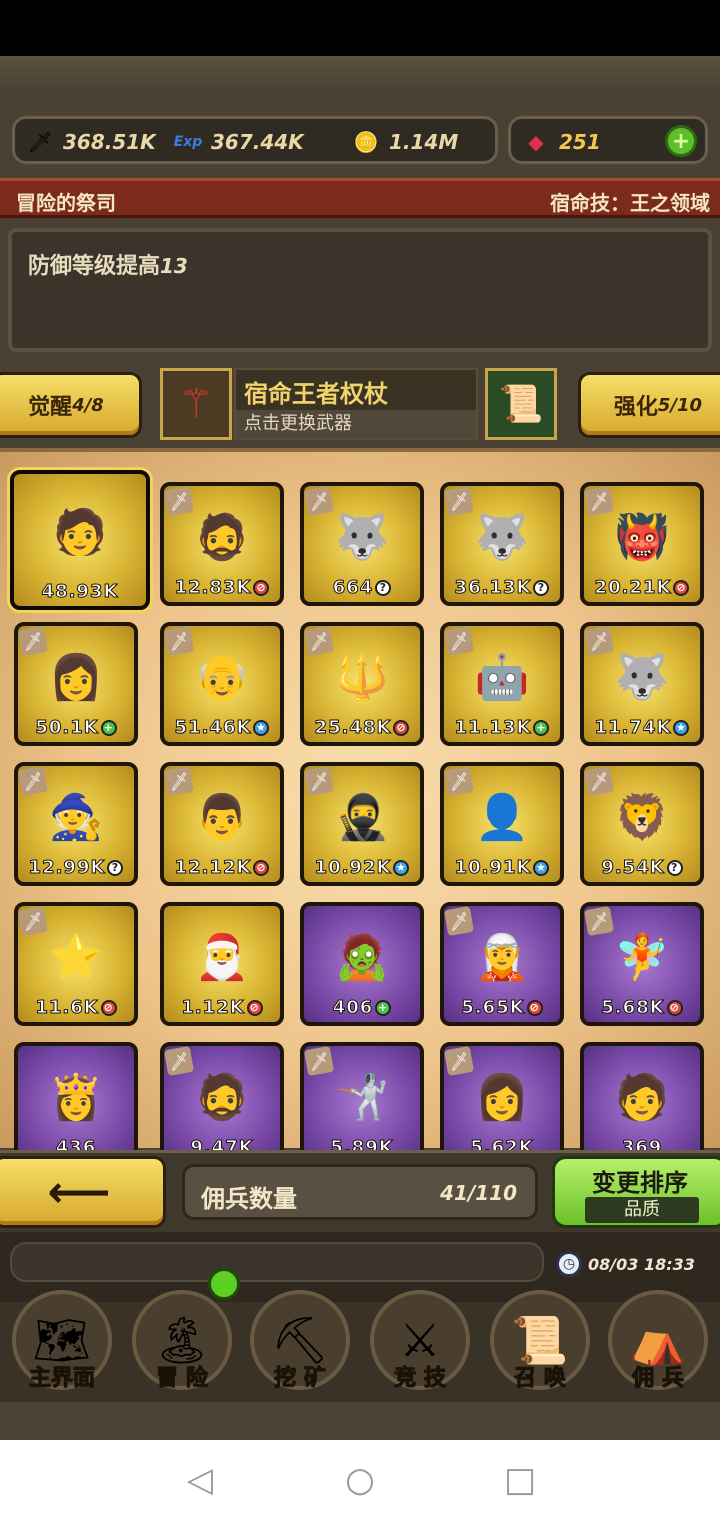 This screenshot has height=1520, width=720. I want to click on mercenary-card: 🗡 🧔 12.83K ⊘, so click(222, 544).